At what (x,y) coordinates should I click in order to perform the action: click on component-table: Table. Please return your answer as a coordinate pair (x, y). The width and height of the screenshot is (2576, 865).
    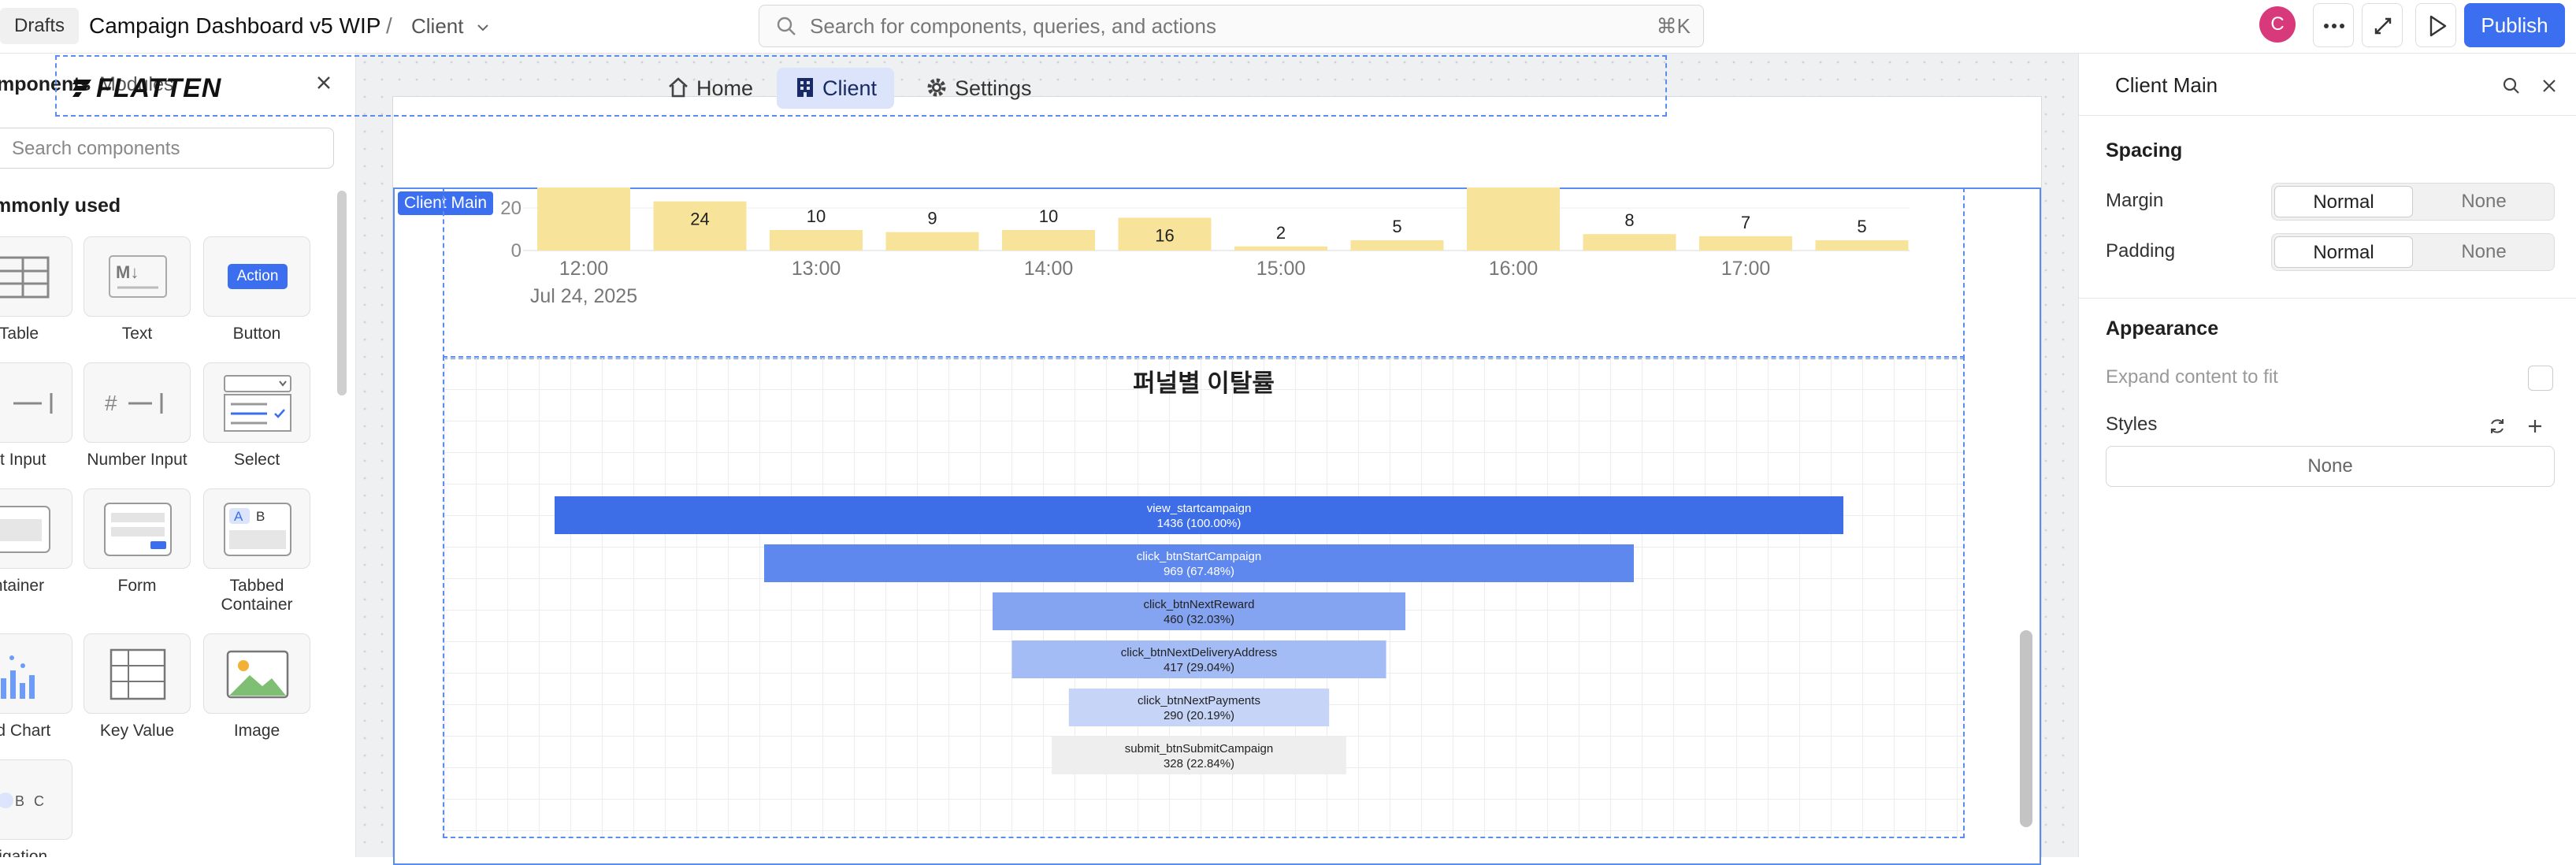
    Looking at the image, I should click on (36, 289).